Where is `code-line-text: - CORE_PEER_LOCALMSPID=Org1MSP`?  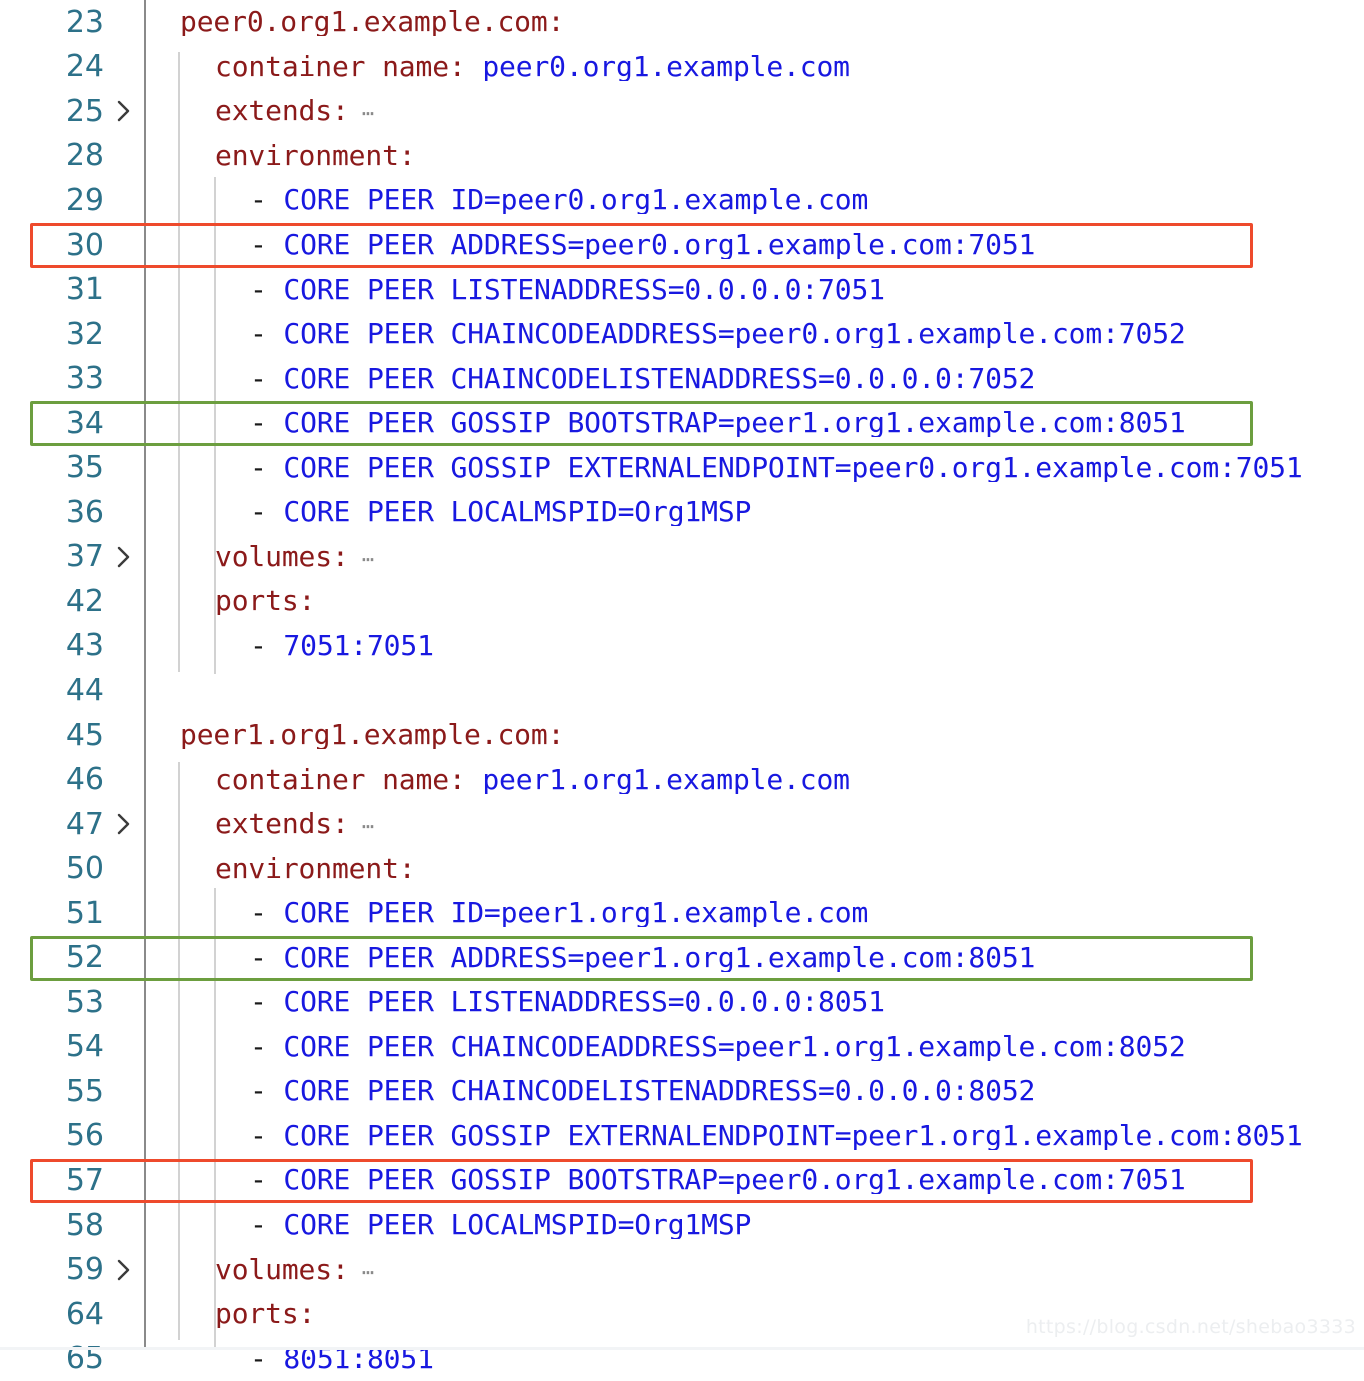 code-line-text: - CORE_PEER_LOCALMSPID=Org1MSP is located at coordinates (754, 512).